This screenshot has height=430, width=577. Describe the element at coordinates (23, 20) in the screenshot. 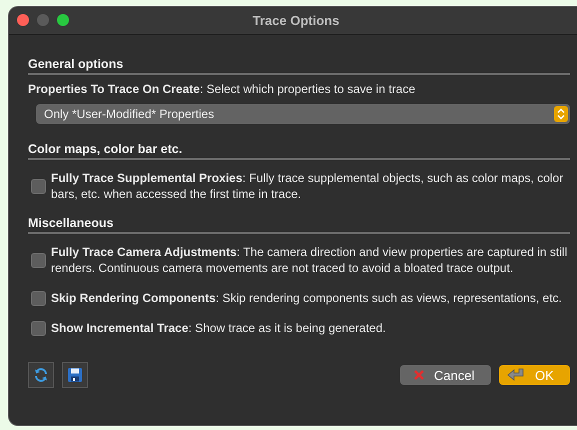

I see `close-button` at that location.